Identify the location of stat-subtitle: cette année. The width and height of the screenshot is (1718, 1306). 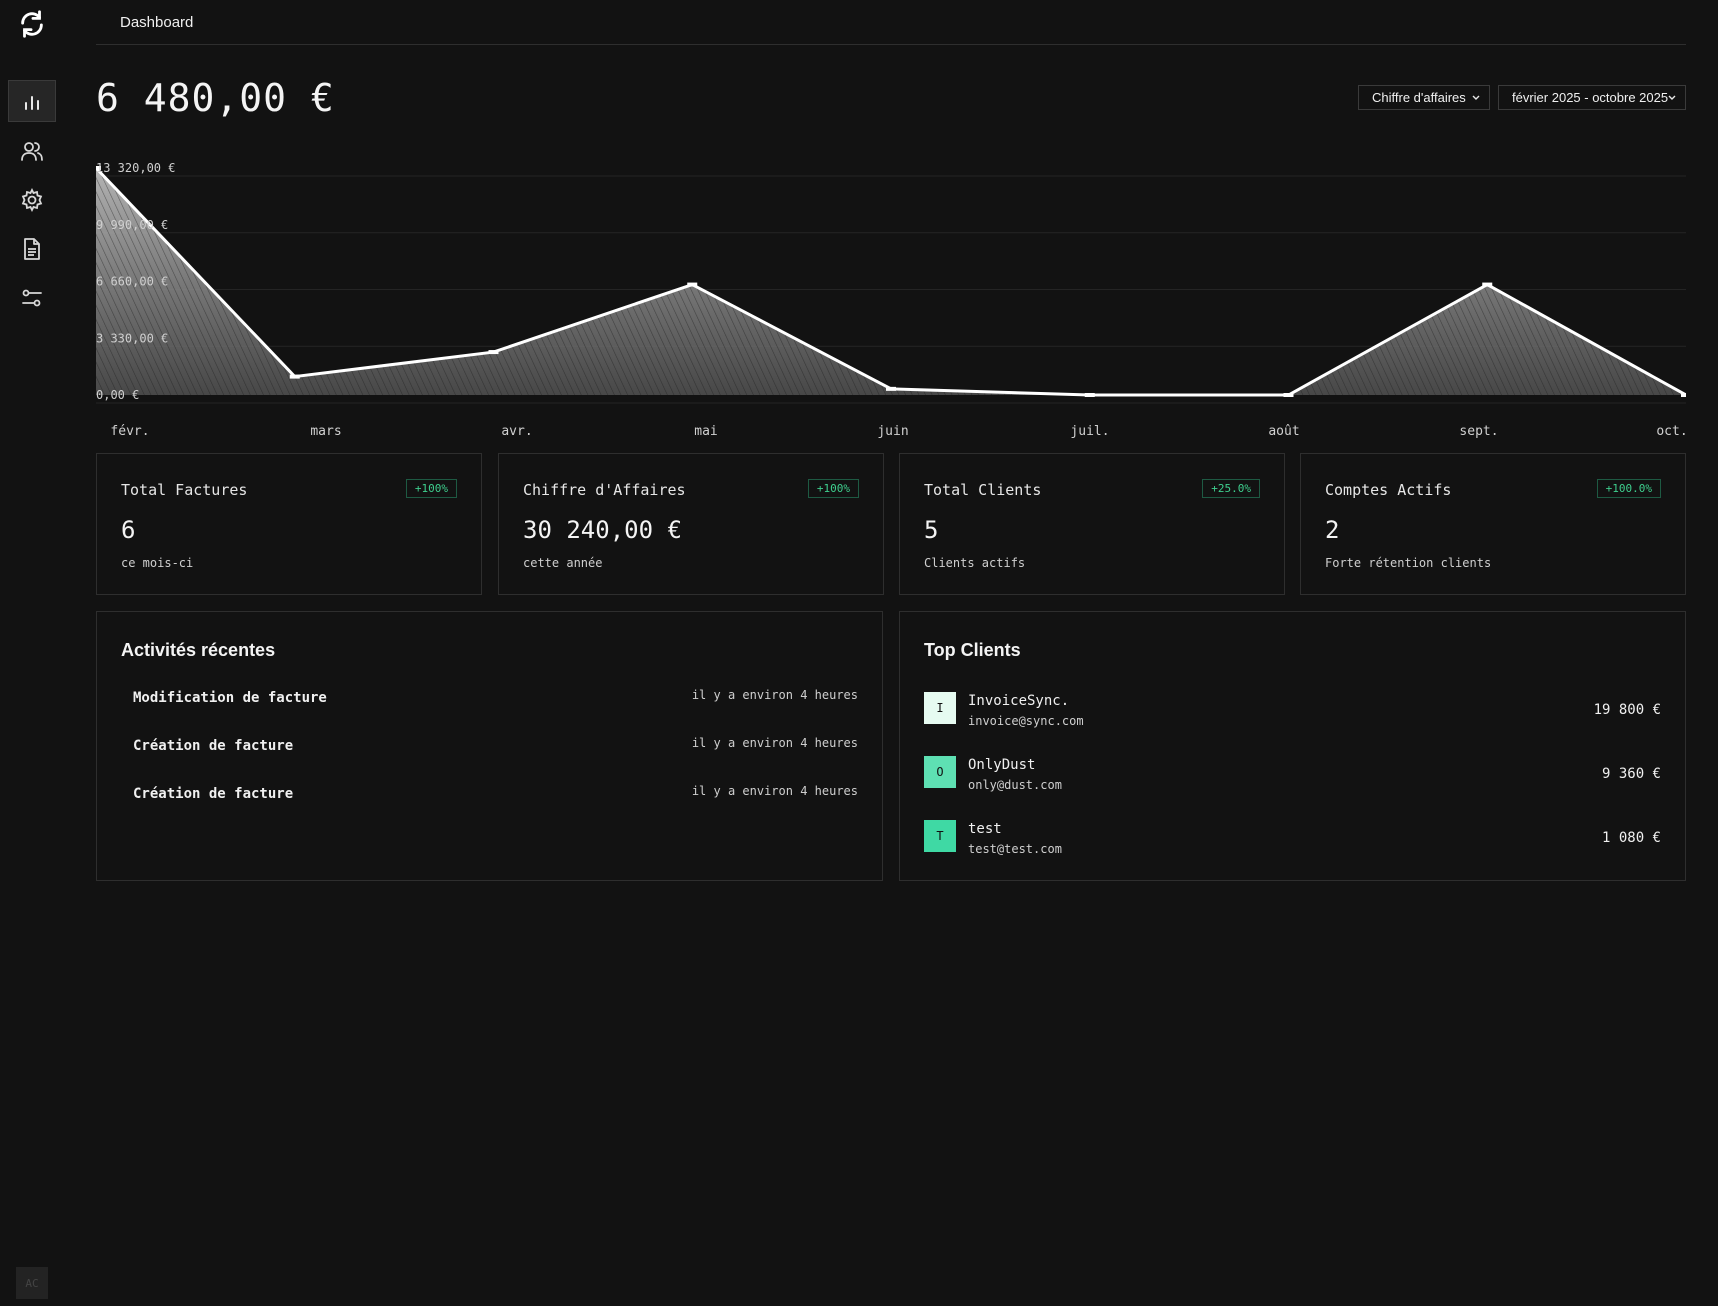
(563, 563).